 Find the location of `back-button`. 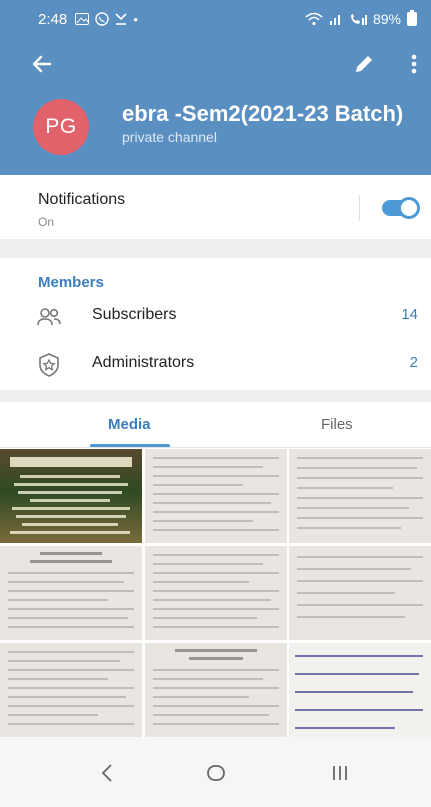

back-button is located at coordinates (42, 64).